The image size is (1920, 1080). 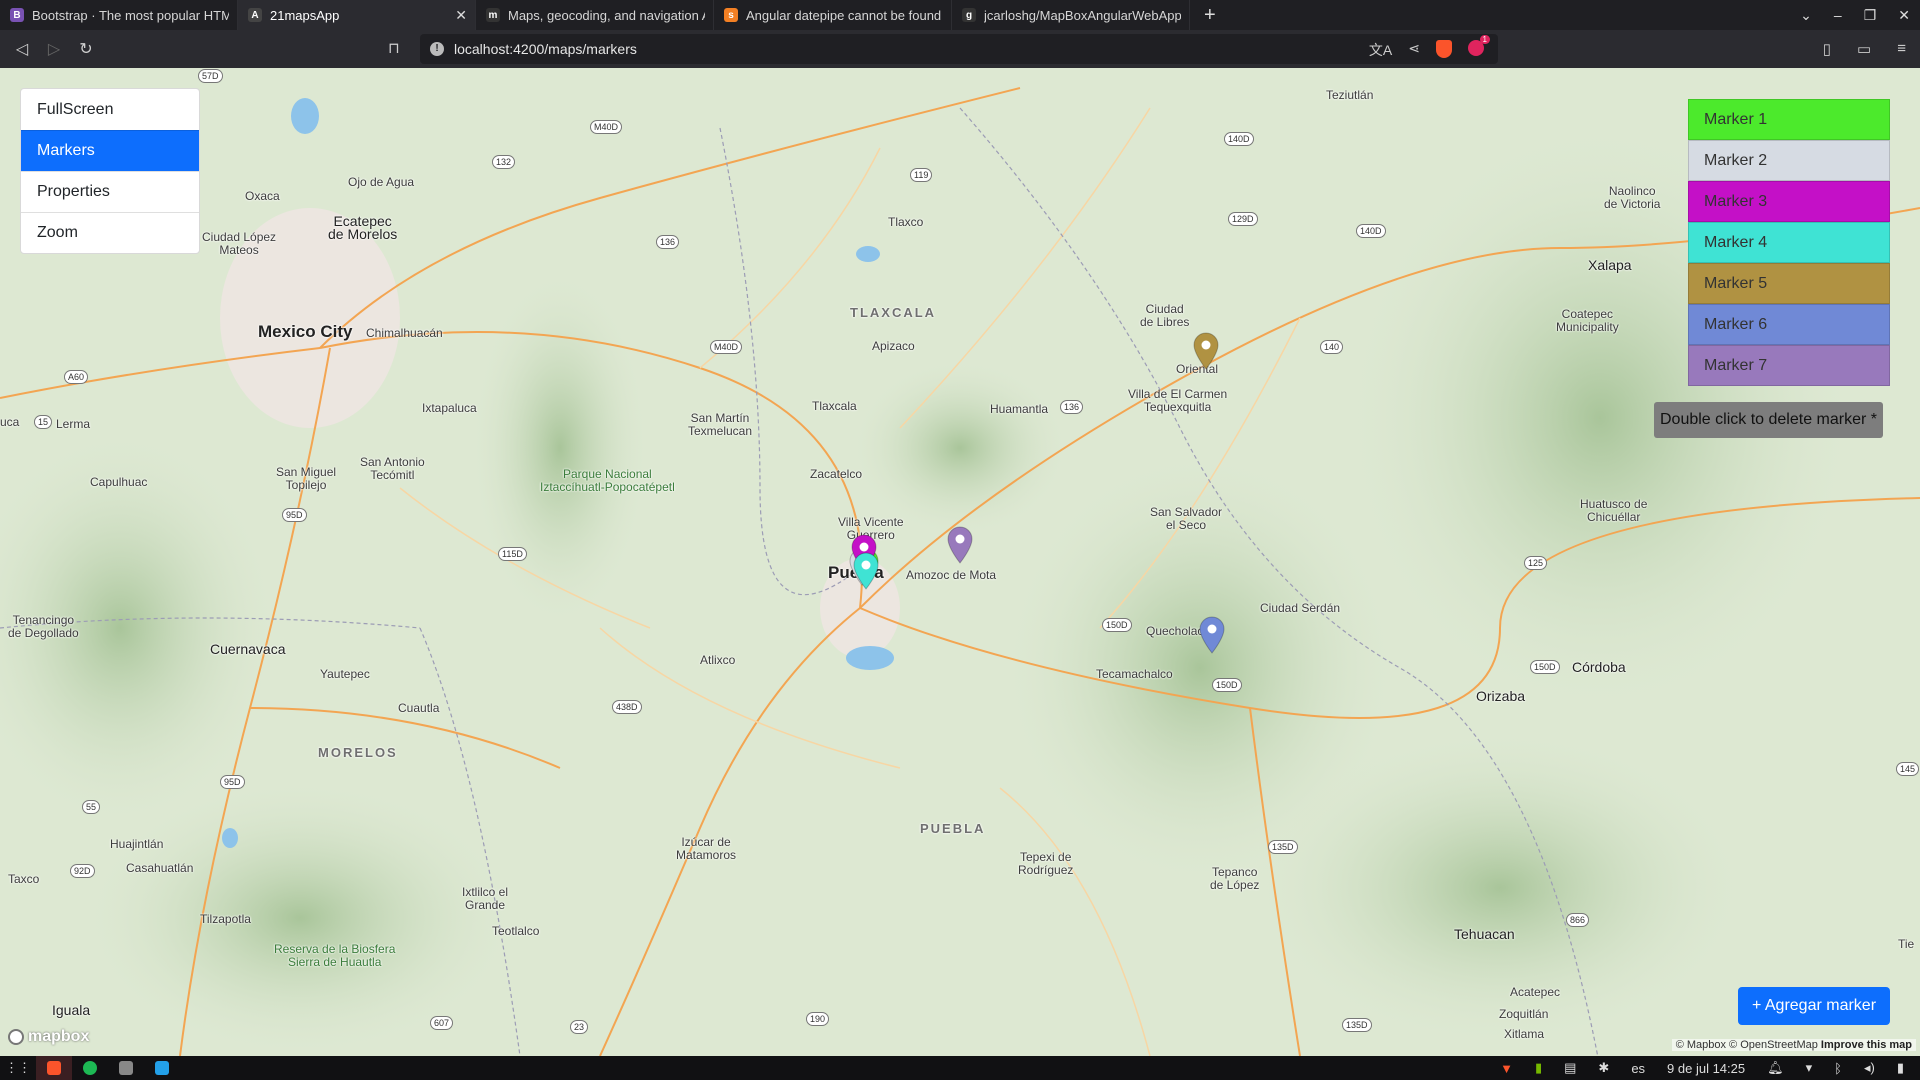 What do you see at coordinates (126, 1068) in the screenshot?
I see `screenshot-app-icon` at bounding box center [126, 1068].